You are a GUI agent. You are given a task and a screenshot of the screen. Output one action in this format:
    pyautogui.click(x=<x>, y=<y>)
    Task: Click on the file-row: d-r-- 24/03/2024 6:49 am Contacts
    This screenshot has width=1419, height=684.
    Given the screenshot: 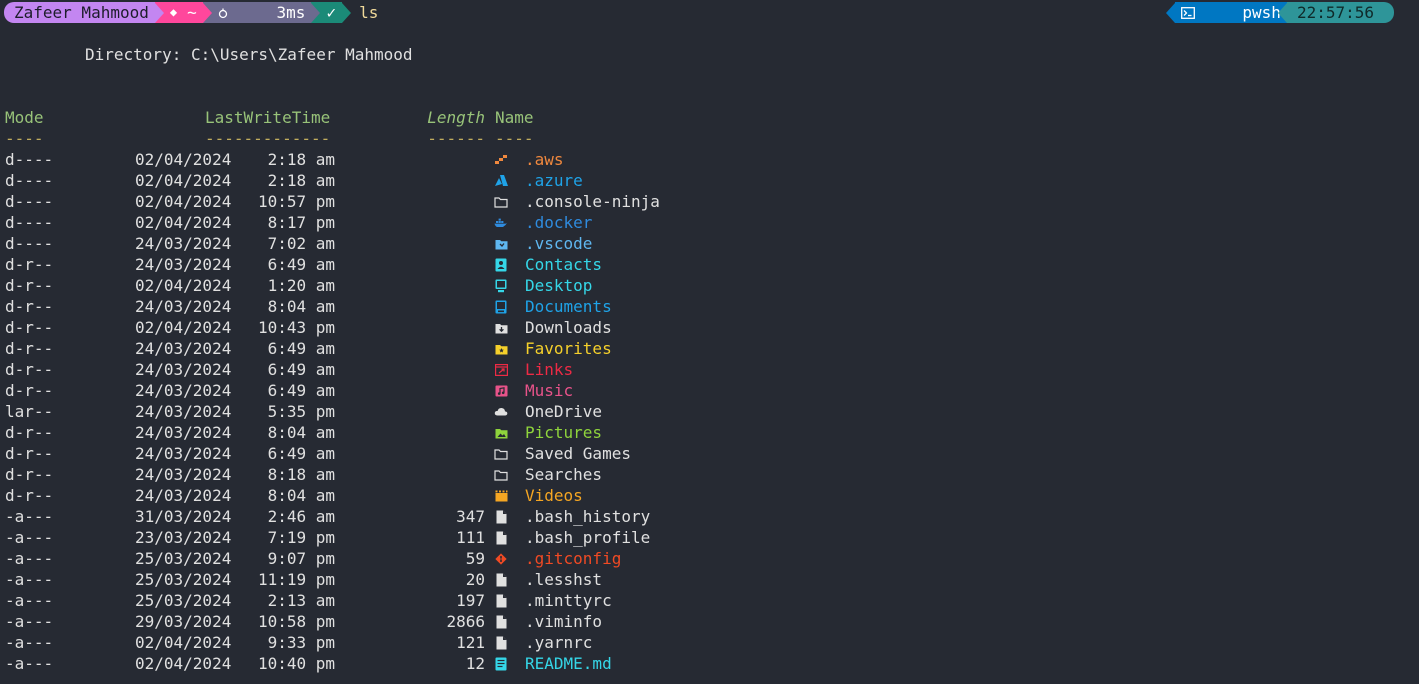 What is the action you would take?
    pyautogui.click(x=303, y=264)
    